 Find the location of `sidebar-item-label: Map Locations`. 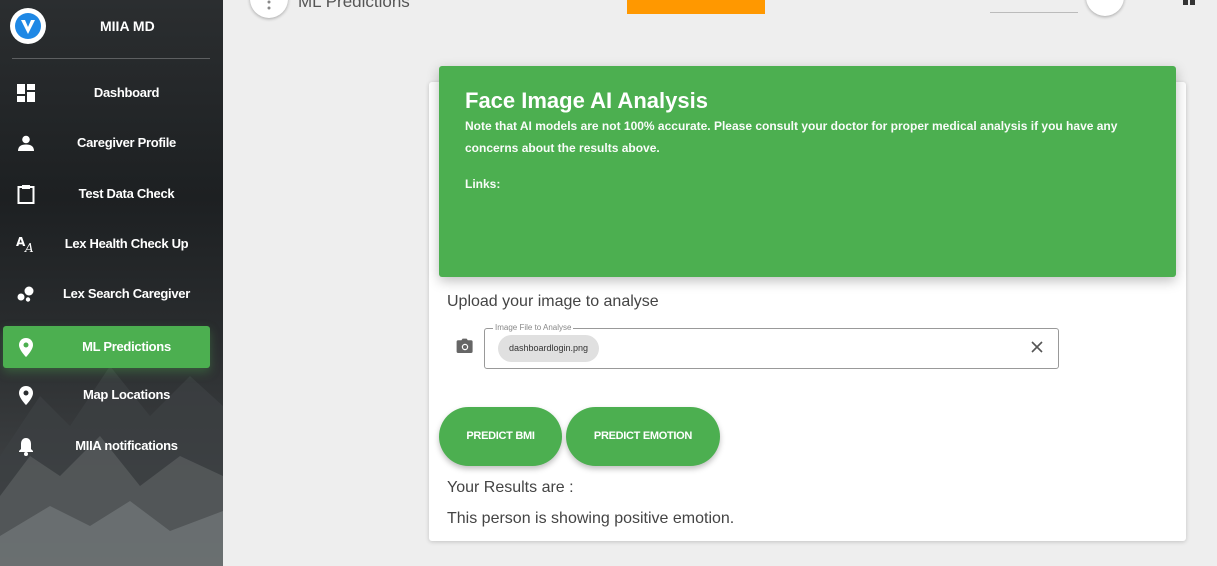

sidebar-item-label: Map Locations is located at coordinates (126, 394).